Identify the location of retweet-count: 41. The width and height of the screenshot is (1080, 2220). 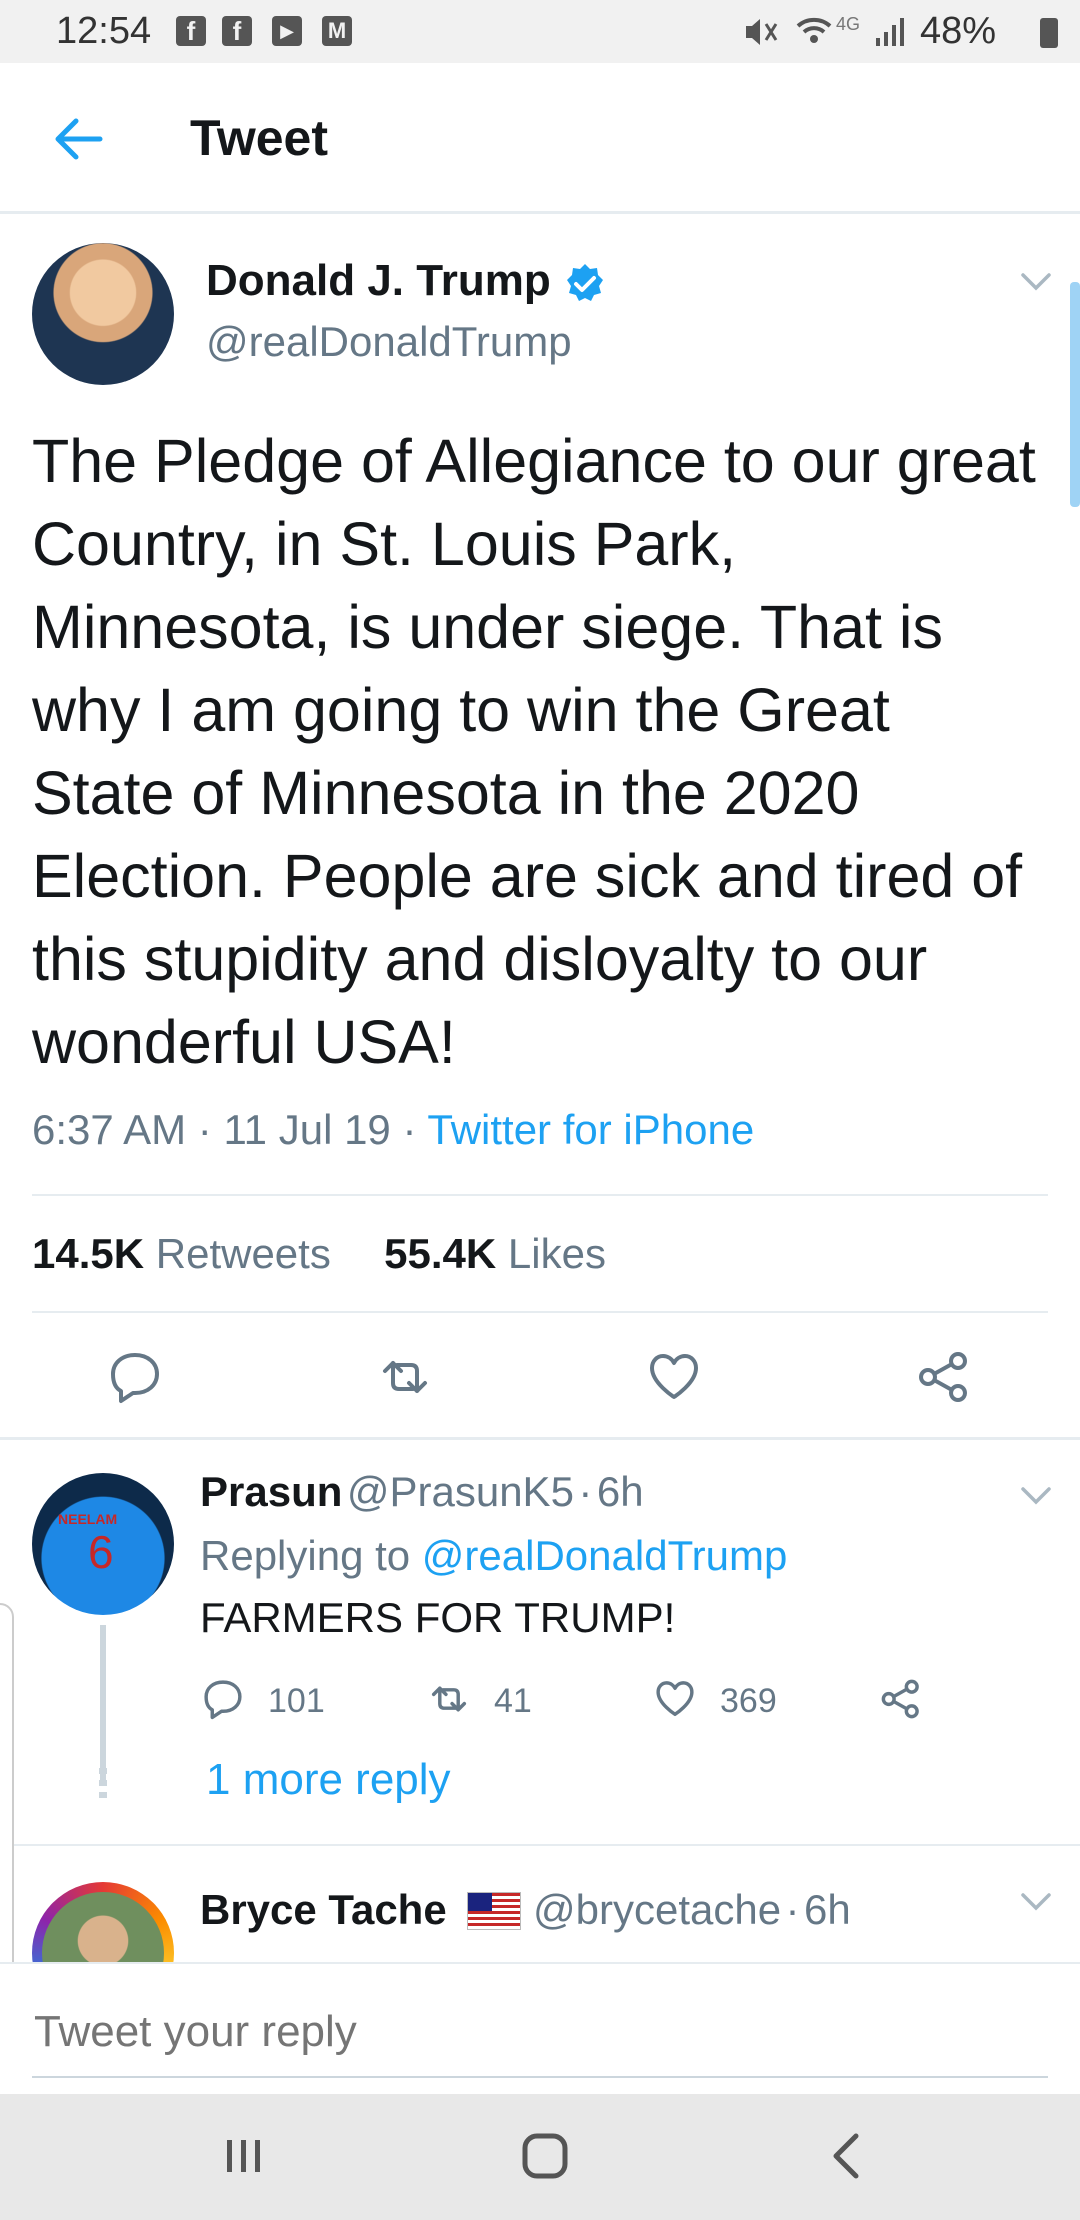
(513, 1701).